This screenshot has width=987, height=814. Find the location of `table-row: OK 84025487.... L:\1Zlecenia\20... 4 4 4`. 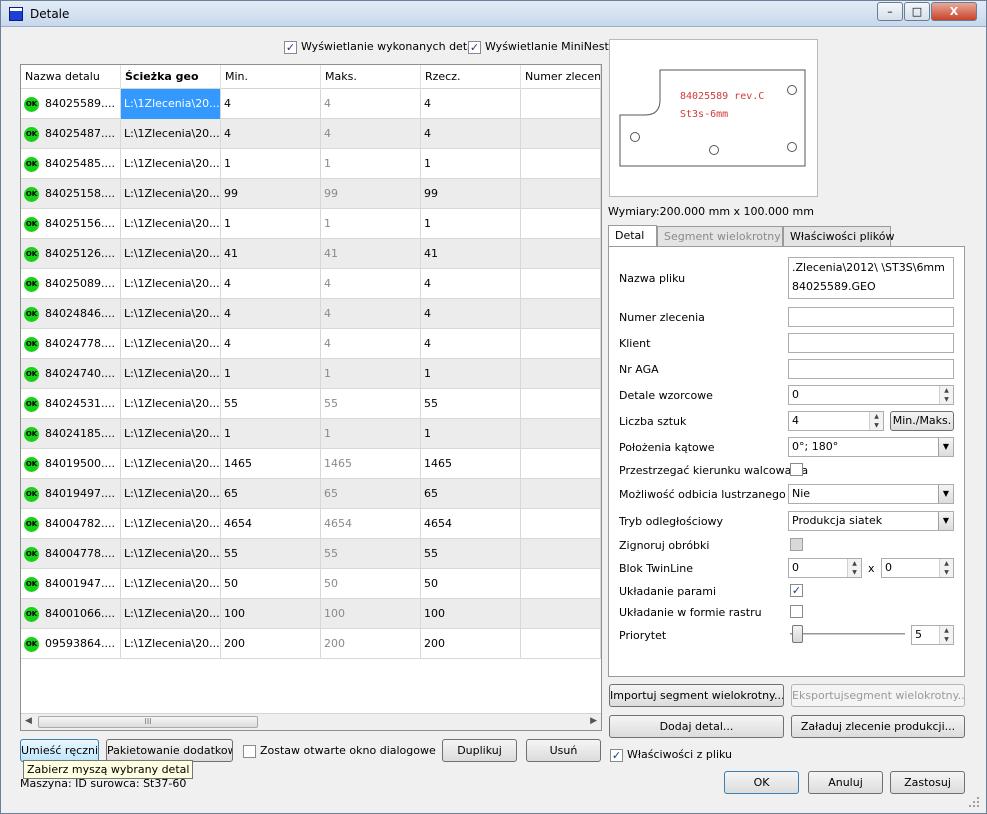

table-row: OK 84025487.... L:\1Zlecenia\20... 4 4 4 is located at coordinates (311, 134).